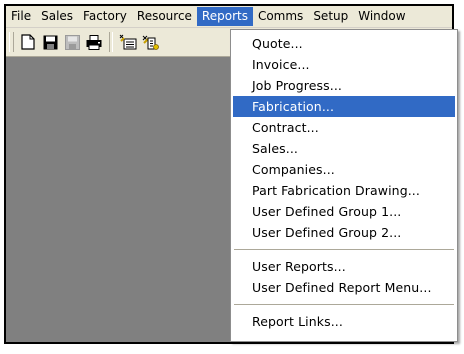 This screenshot has width=464, height=354. Describe the element at coordinates (164, 16) in the screenshot. I see `menu-resource: Resource` at that location.